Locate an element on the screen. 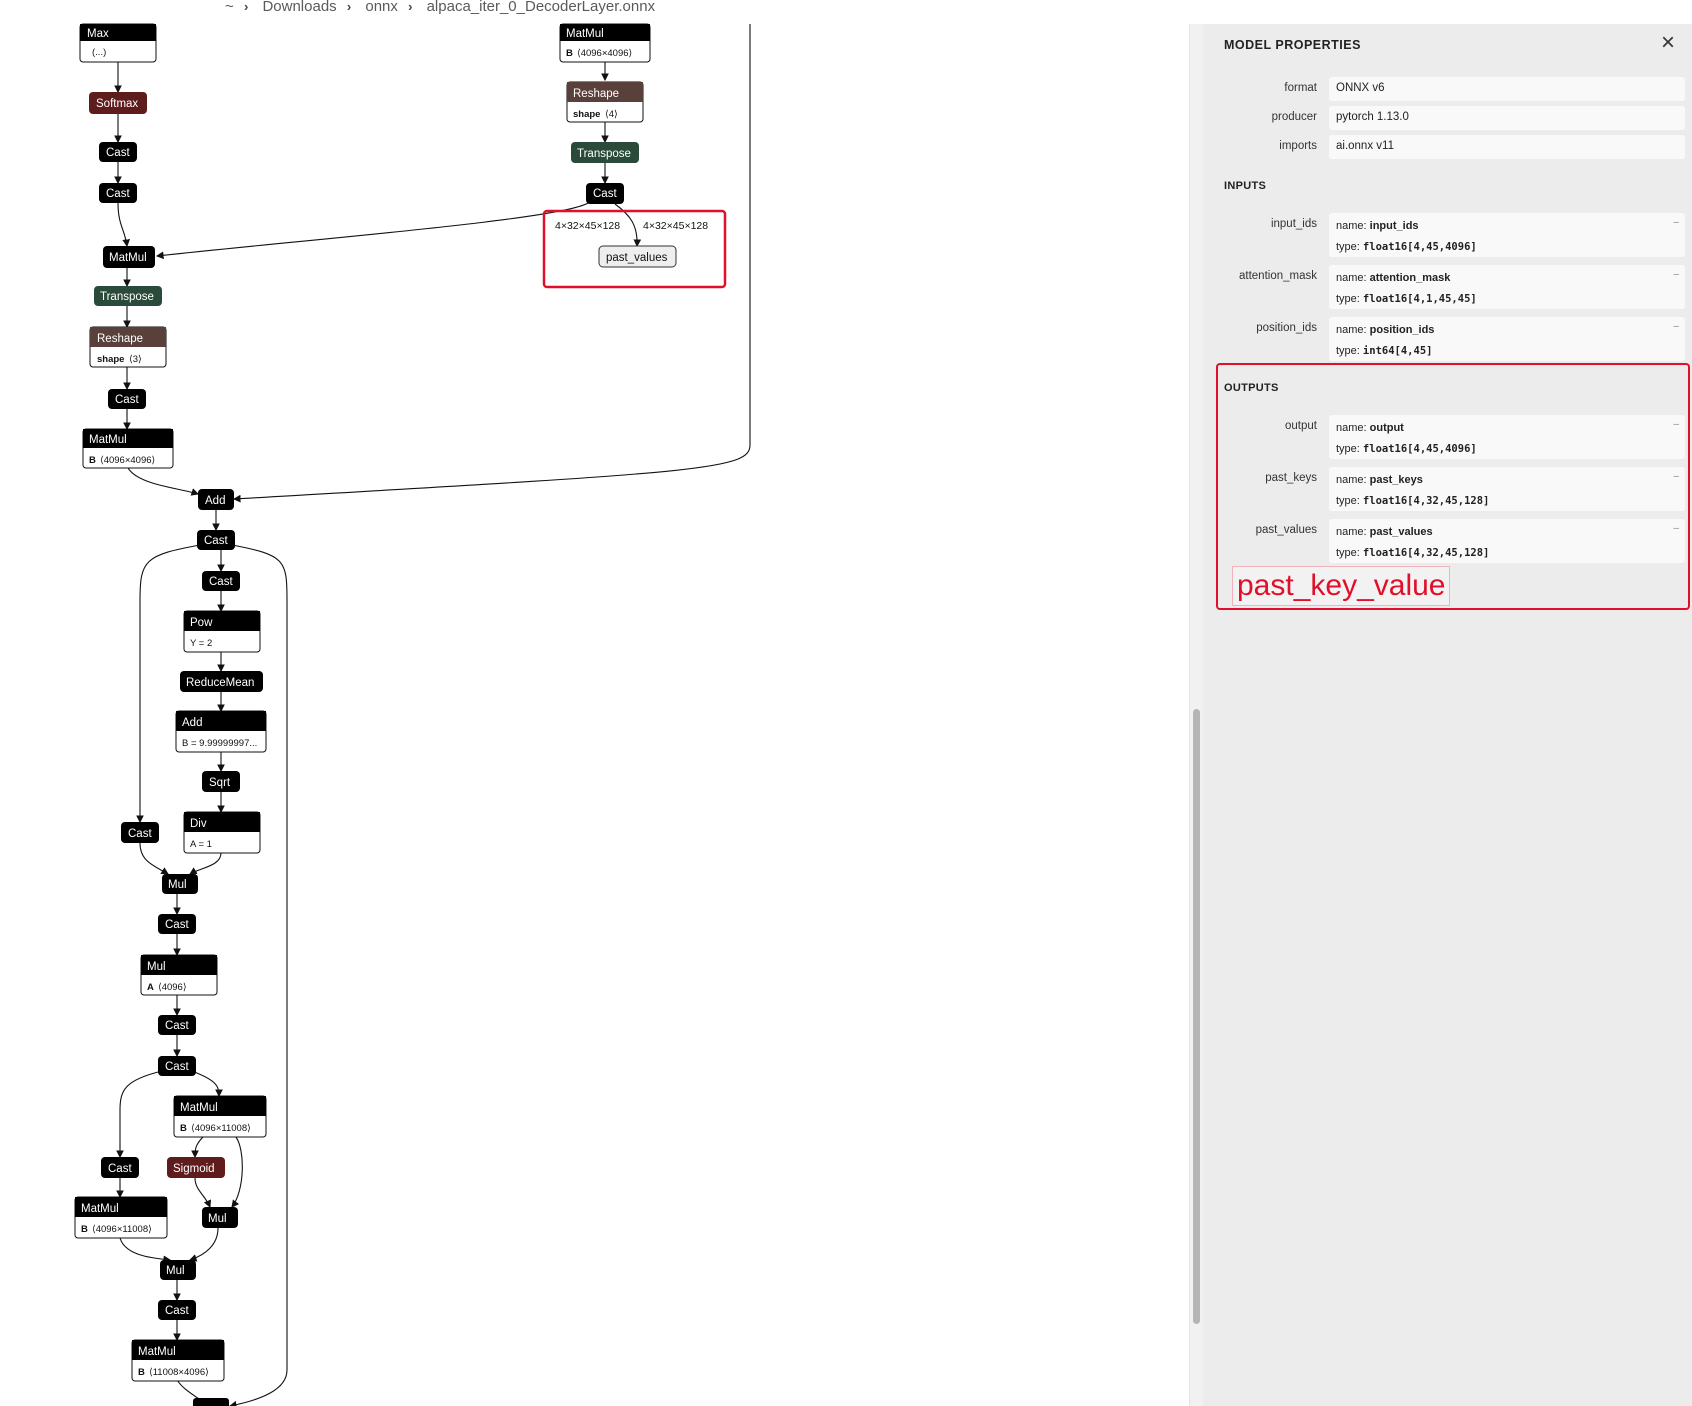 The height and width of the screenshot is (1406, 1692). node-matmul: MatMul is located at coordinates (129, 257).